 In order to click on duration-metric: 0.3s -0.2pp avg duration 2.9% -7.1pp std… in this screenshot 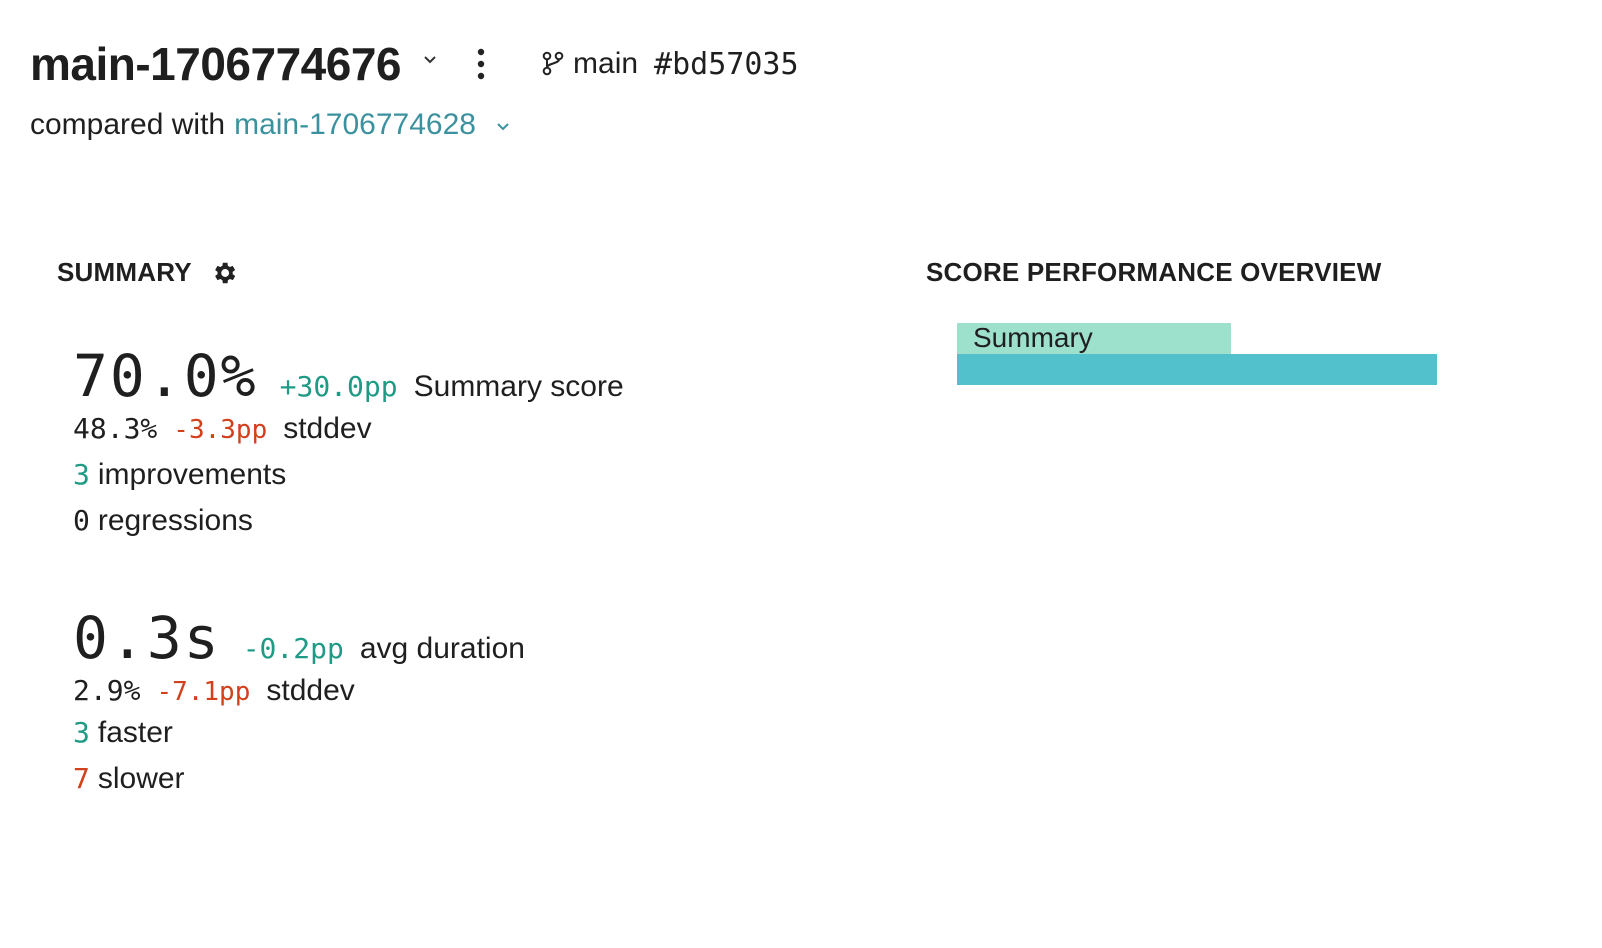, I will do `click(299, 700)`.